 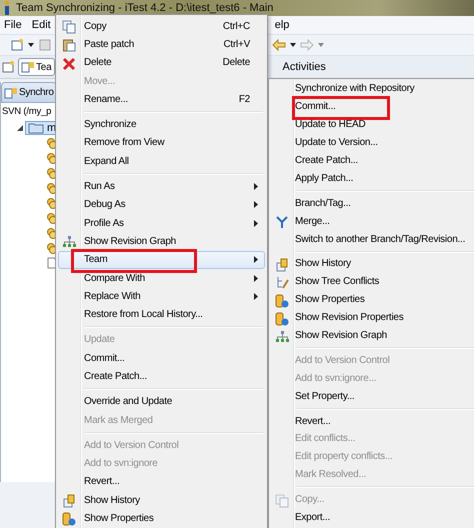 I want to click on open-perspective-icon, so click(x=9, y=67).